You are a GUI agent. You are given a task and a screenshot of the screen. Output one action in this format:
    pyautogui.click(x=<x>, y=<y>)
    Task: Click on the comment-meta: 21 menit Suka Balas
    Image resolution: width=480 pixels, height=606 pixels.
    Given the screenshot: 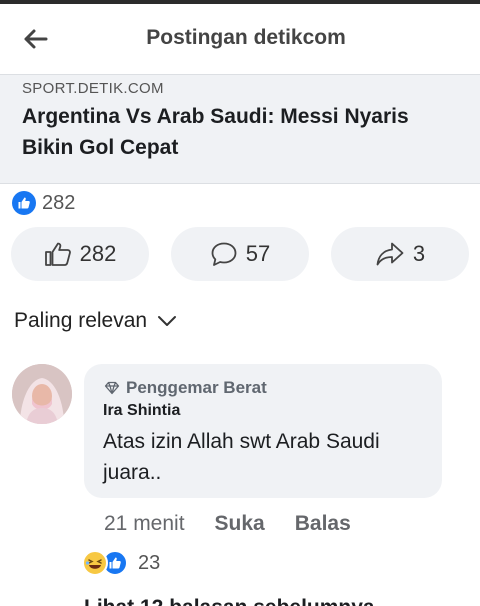 What is the action you would take?
    pyautogui.click(x=227, y=524)
    